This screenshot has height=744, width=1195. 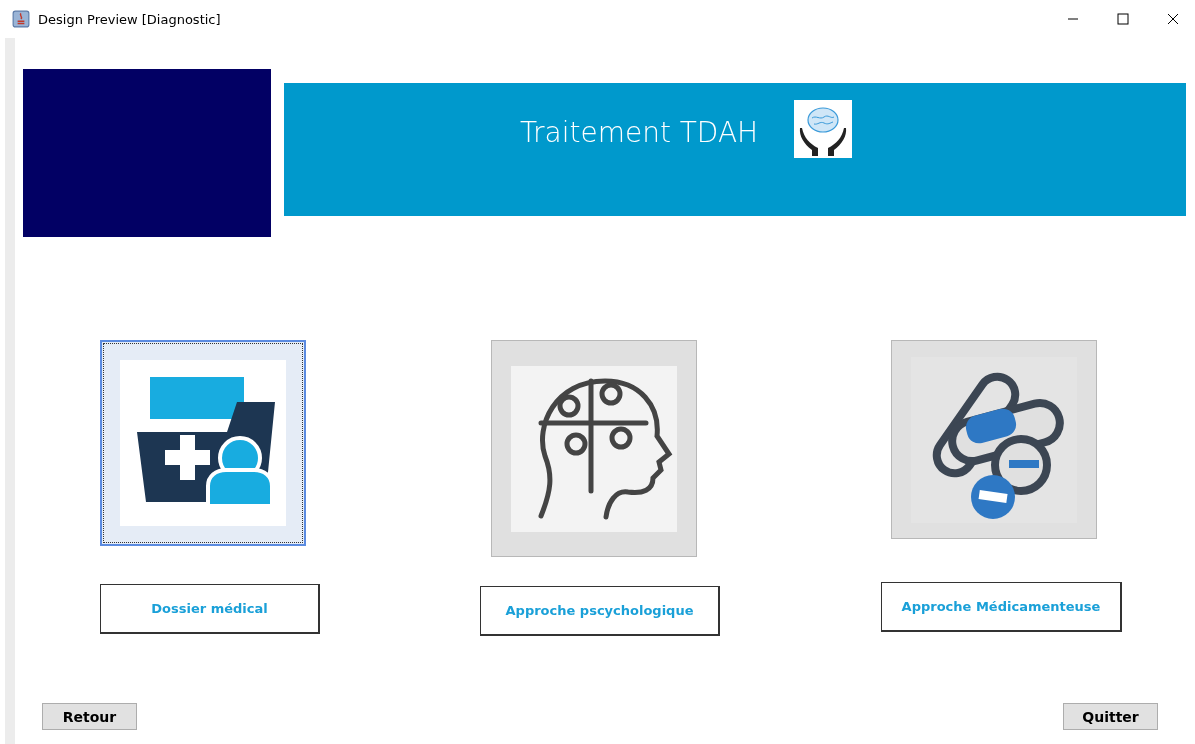 I want to click on window-title: Design Preview [Diagnostic], so click(x=129, y=19).